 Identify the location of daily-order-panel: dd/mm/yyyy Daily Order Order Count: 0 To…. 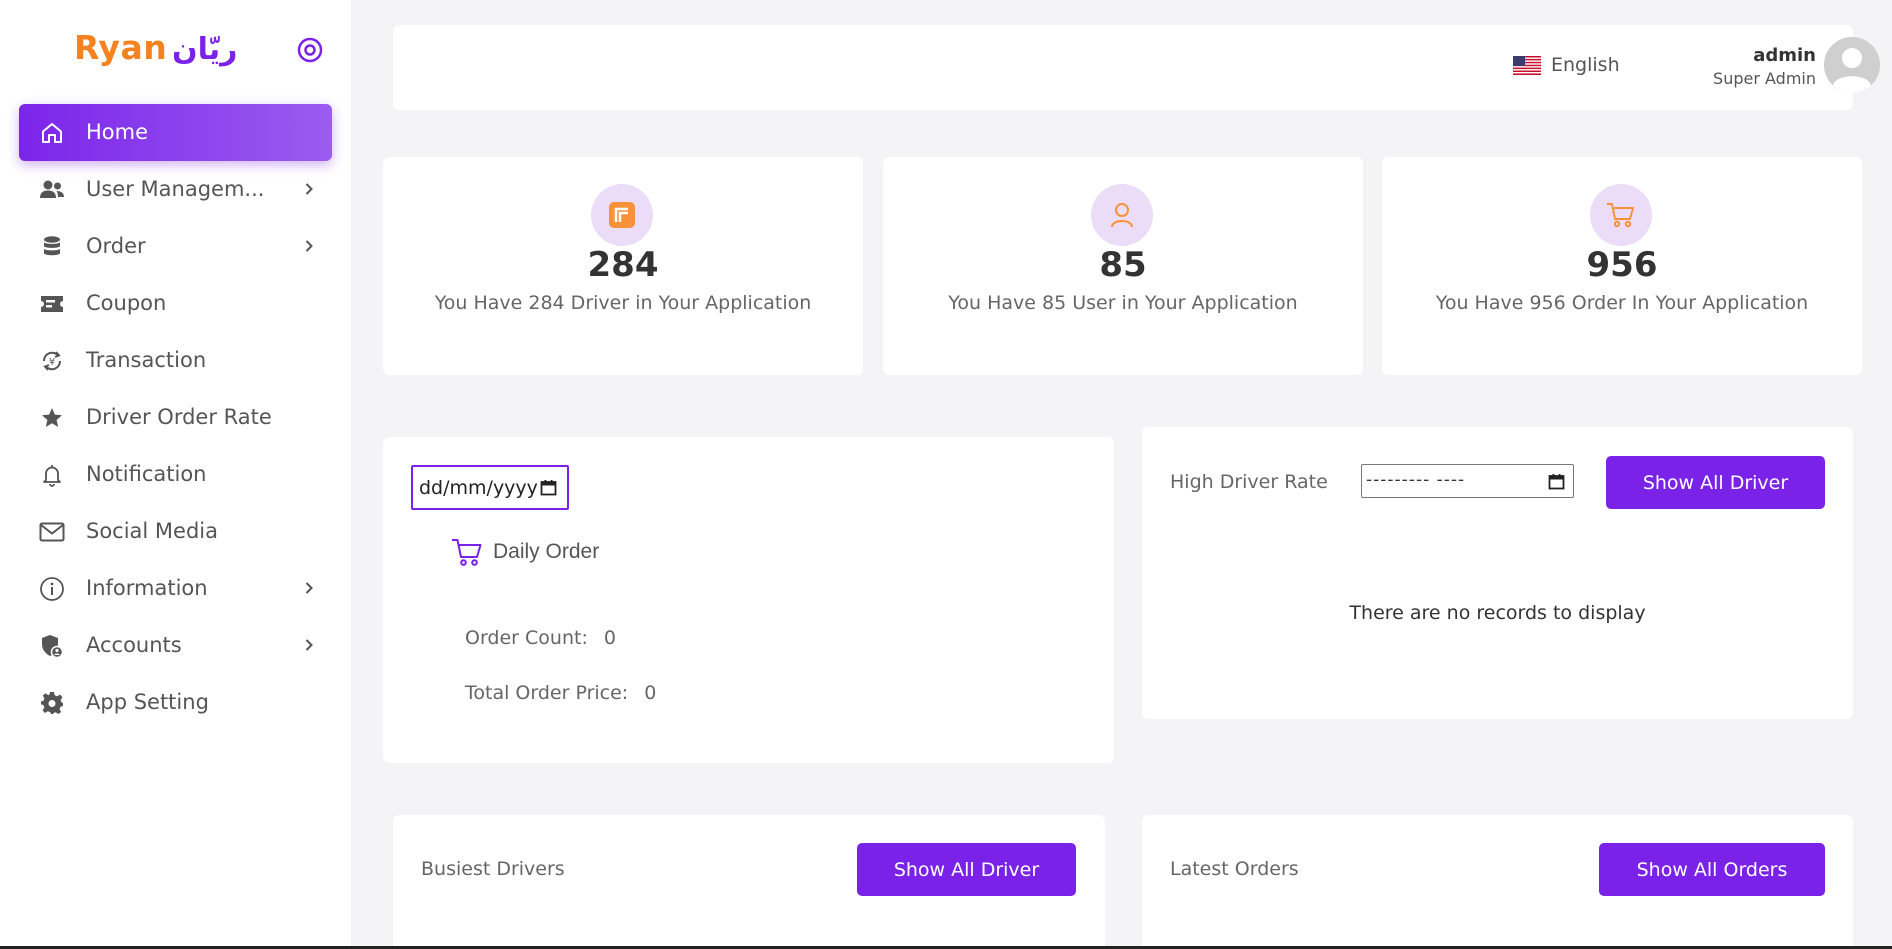
(748, 600).